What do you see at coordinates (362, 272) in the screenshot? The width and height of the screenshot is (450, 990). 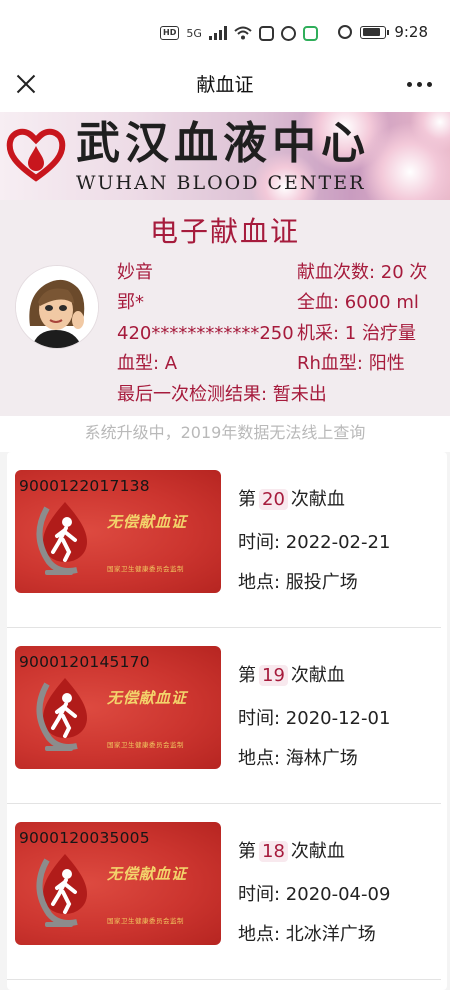 I see `donation-count: 献血次数: 20 次` at bounding box center [362, 272].